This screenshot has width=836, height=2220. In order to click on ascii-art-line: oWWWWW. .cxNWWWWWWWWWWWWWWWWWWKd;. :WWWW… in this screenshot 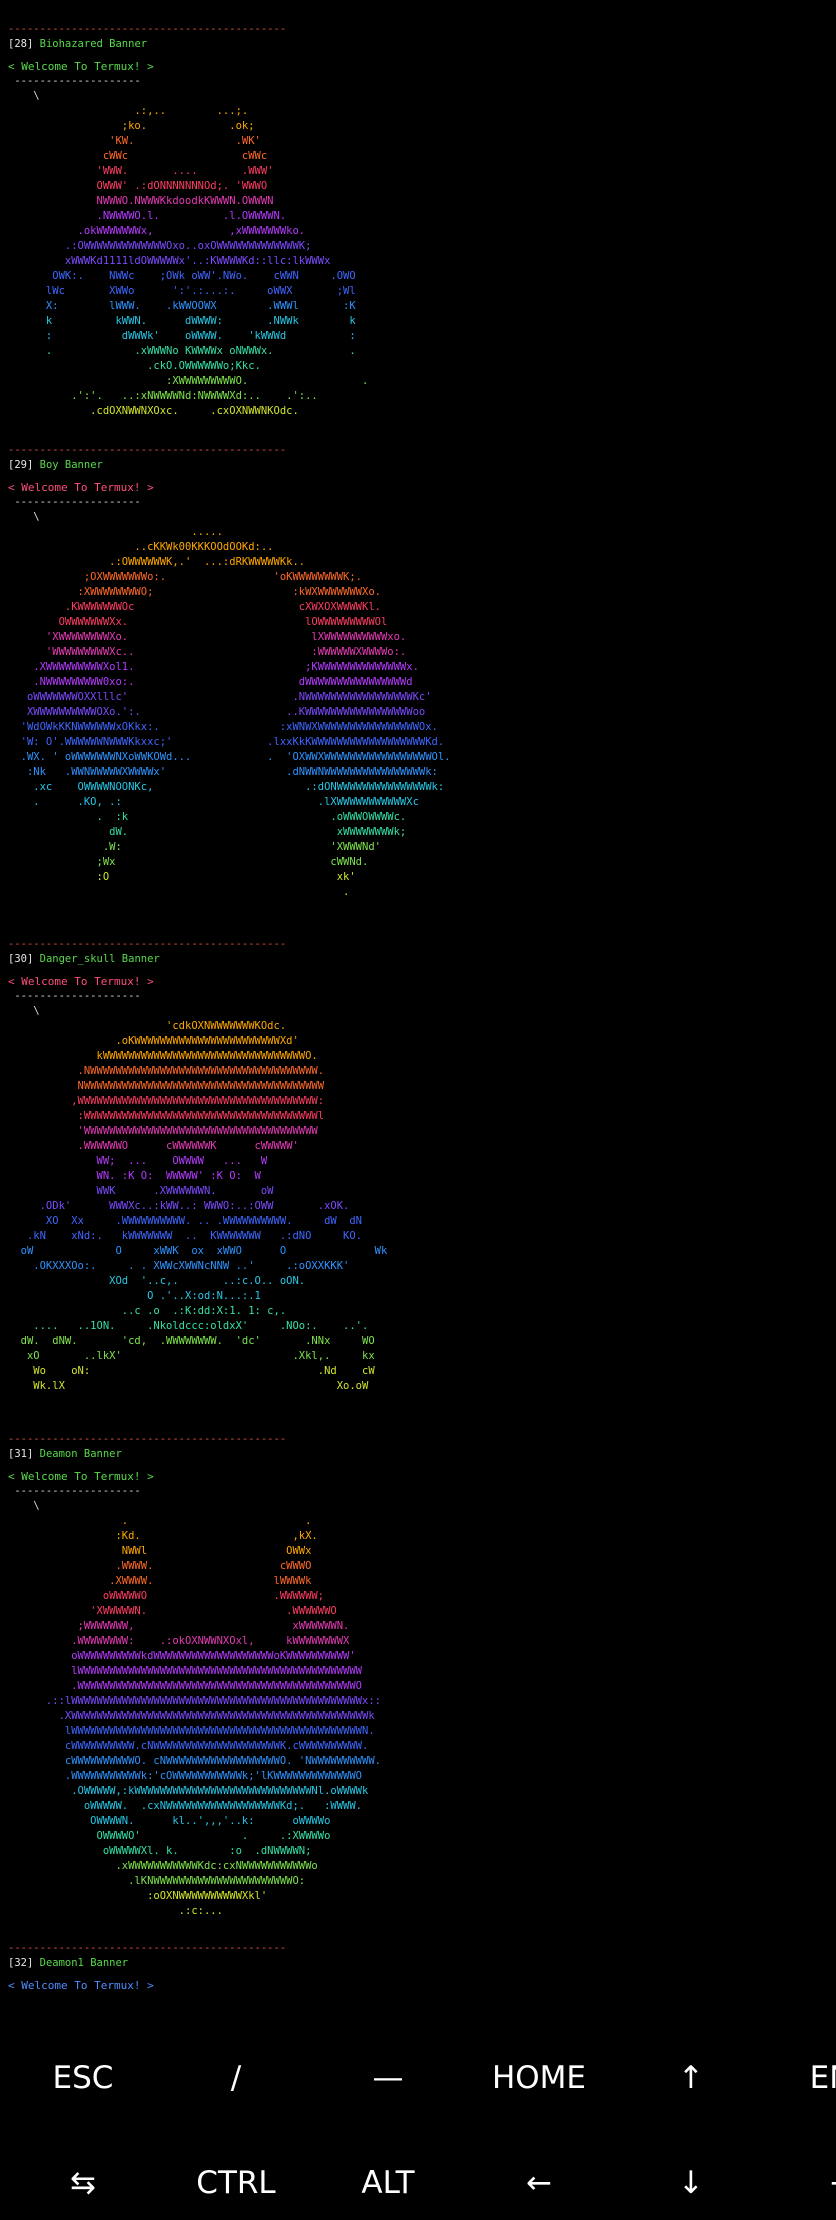, I will do `click(185, 1806)`.